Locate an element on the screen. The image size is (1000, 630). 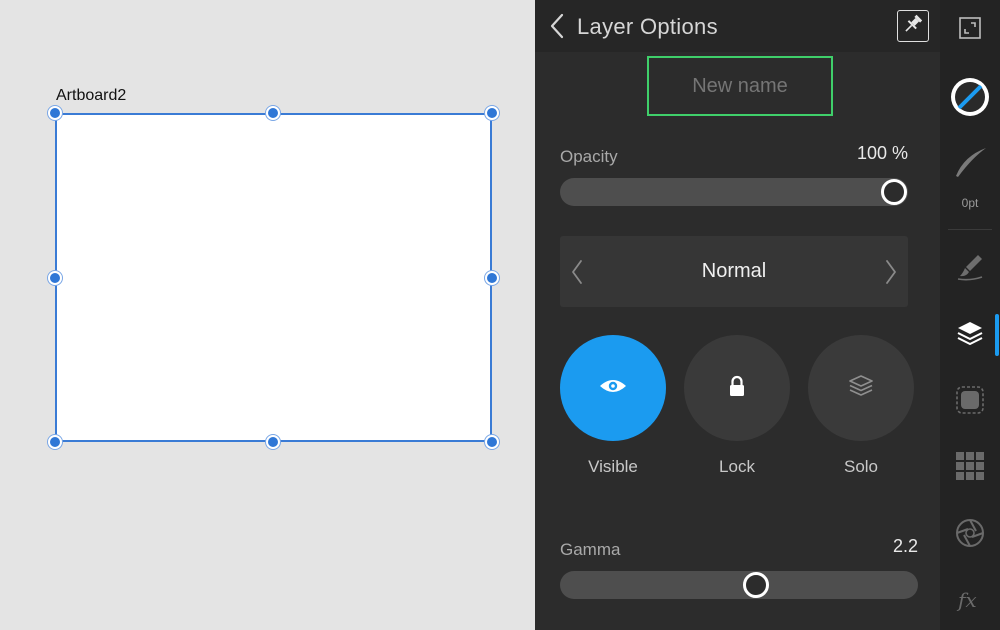
gamma-slider is located at coordinates (739, 585).